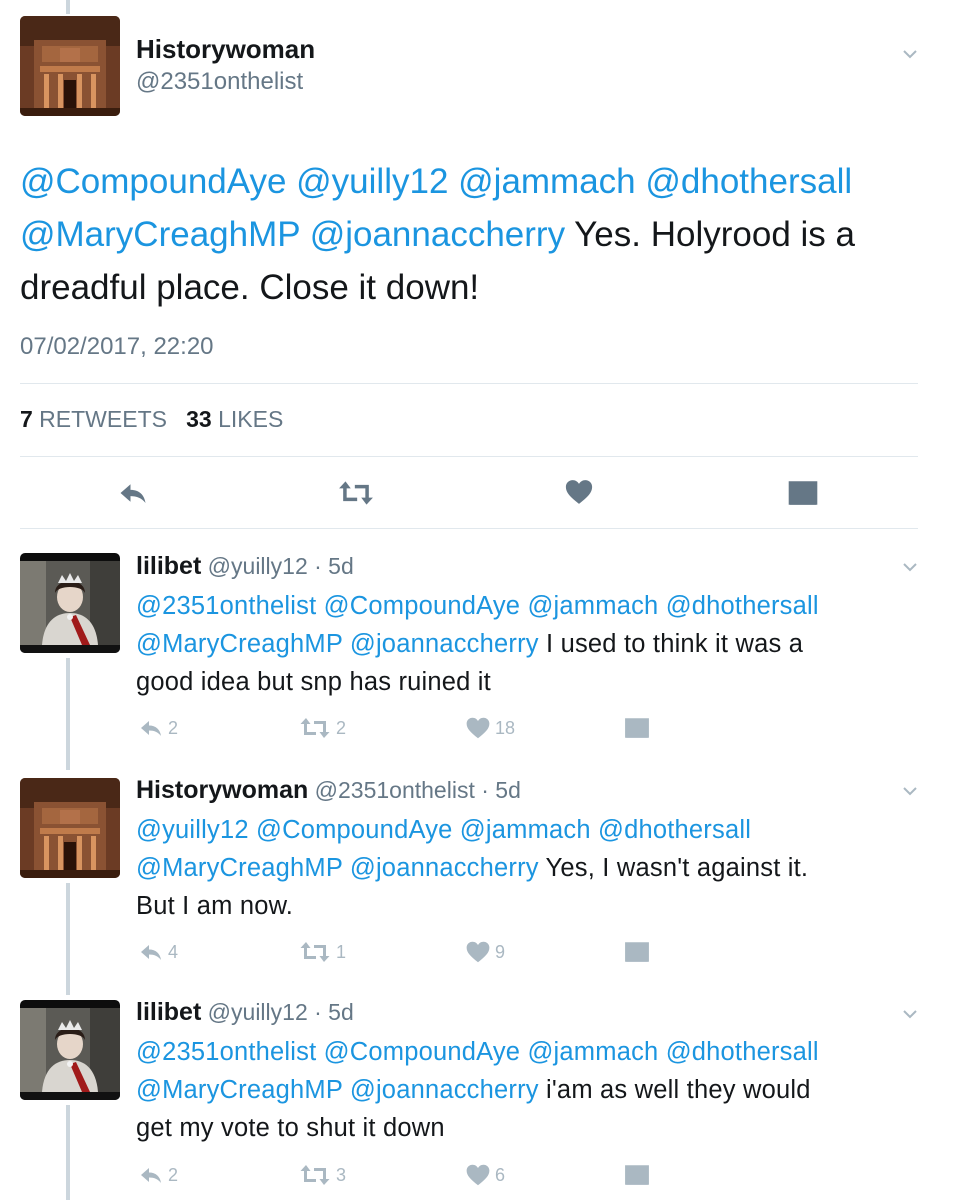 This screenshot has width=958, height=1200. Describe the element at coordinates (26, 419) in the screenshot. I see `retweet-count: 7` at that location.